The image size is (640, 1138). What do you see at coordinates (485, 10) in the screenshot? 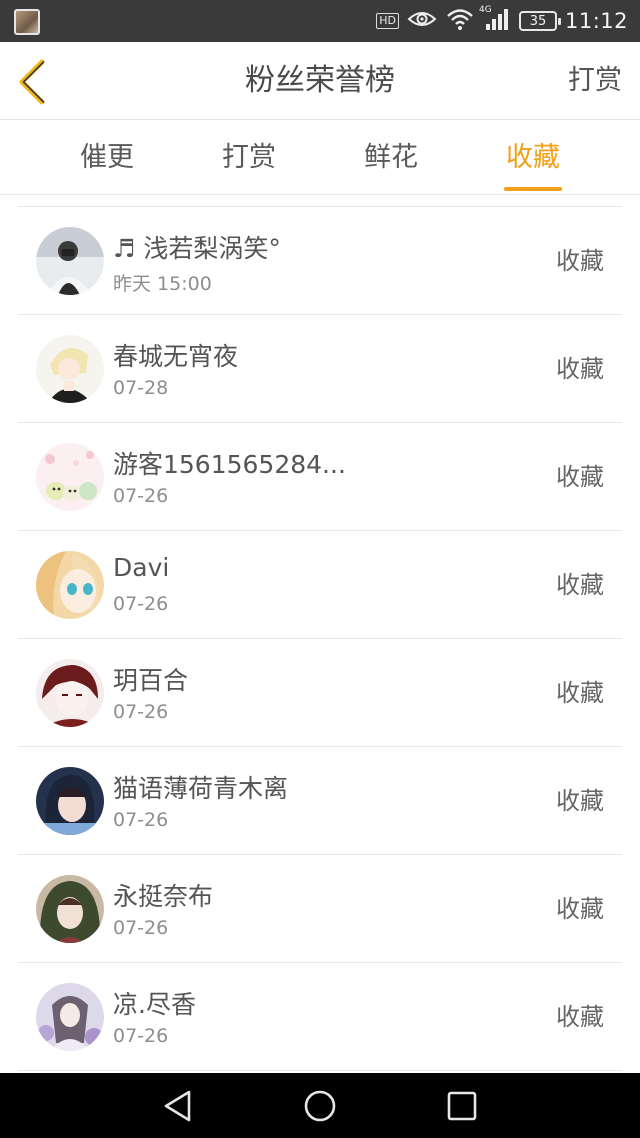
I see `network-type-label: 4G` at bounding box center [485, 10].